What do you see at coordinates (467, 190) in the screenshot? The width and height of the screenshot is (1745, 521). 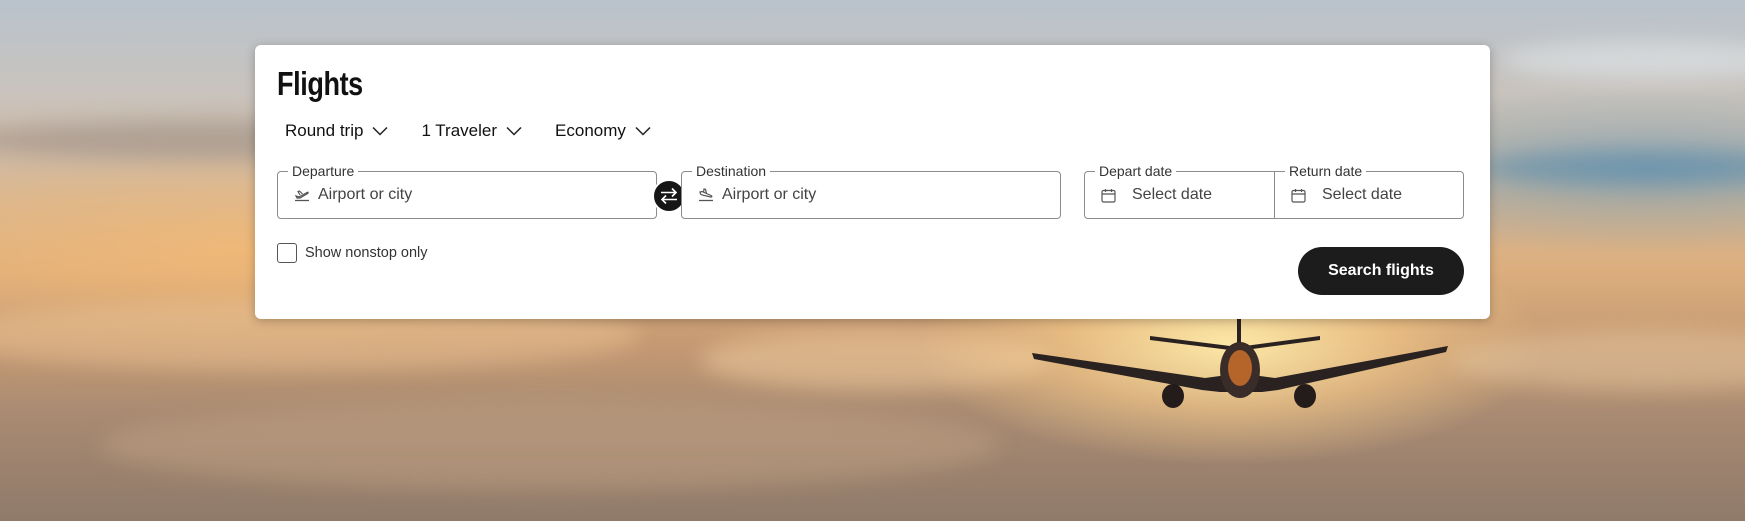 I see `departure-field: Departure Airport or city` at bounding box center [467, 190].